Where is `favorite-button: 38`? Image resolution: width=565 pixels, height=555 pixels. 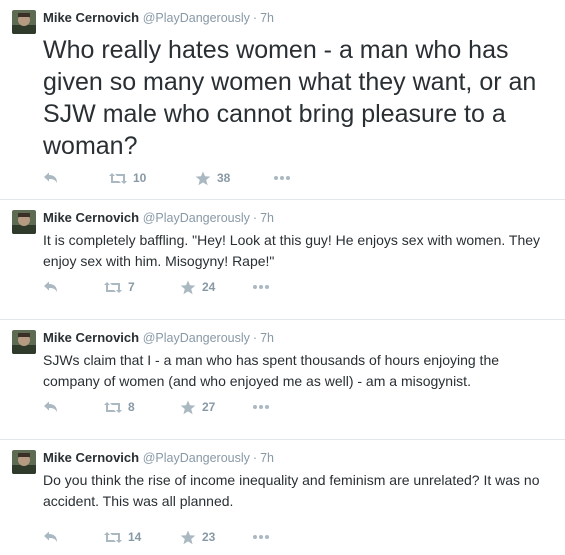
favorite-button: 38 is located at coordinates (234, 178).